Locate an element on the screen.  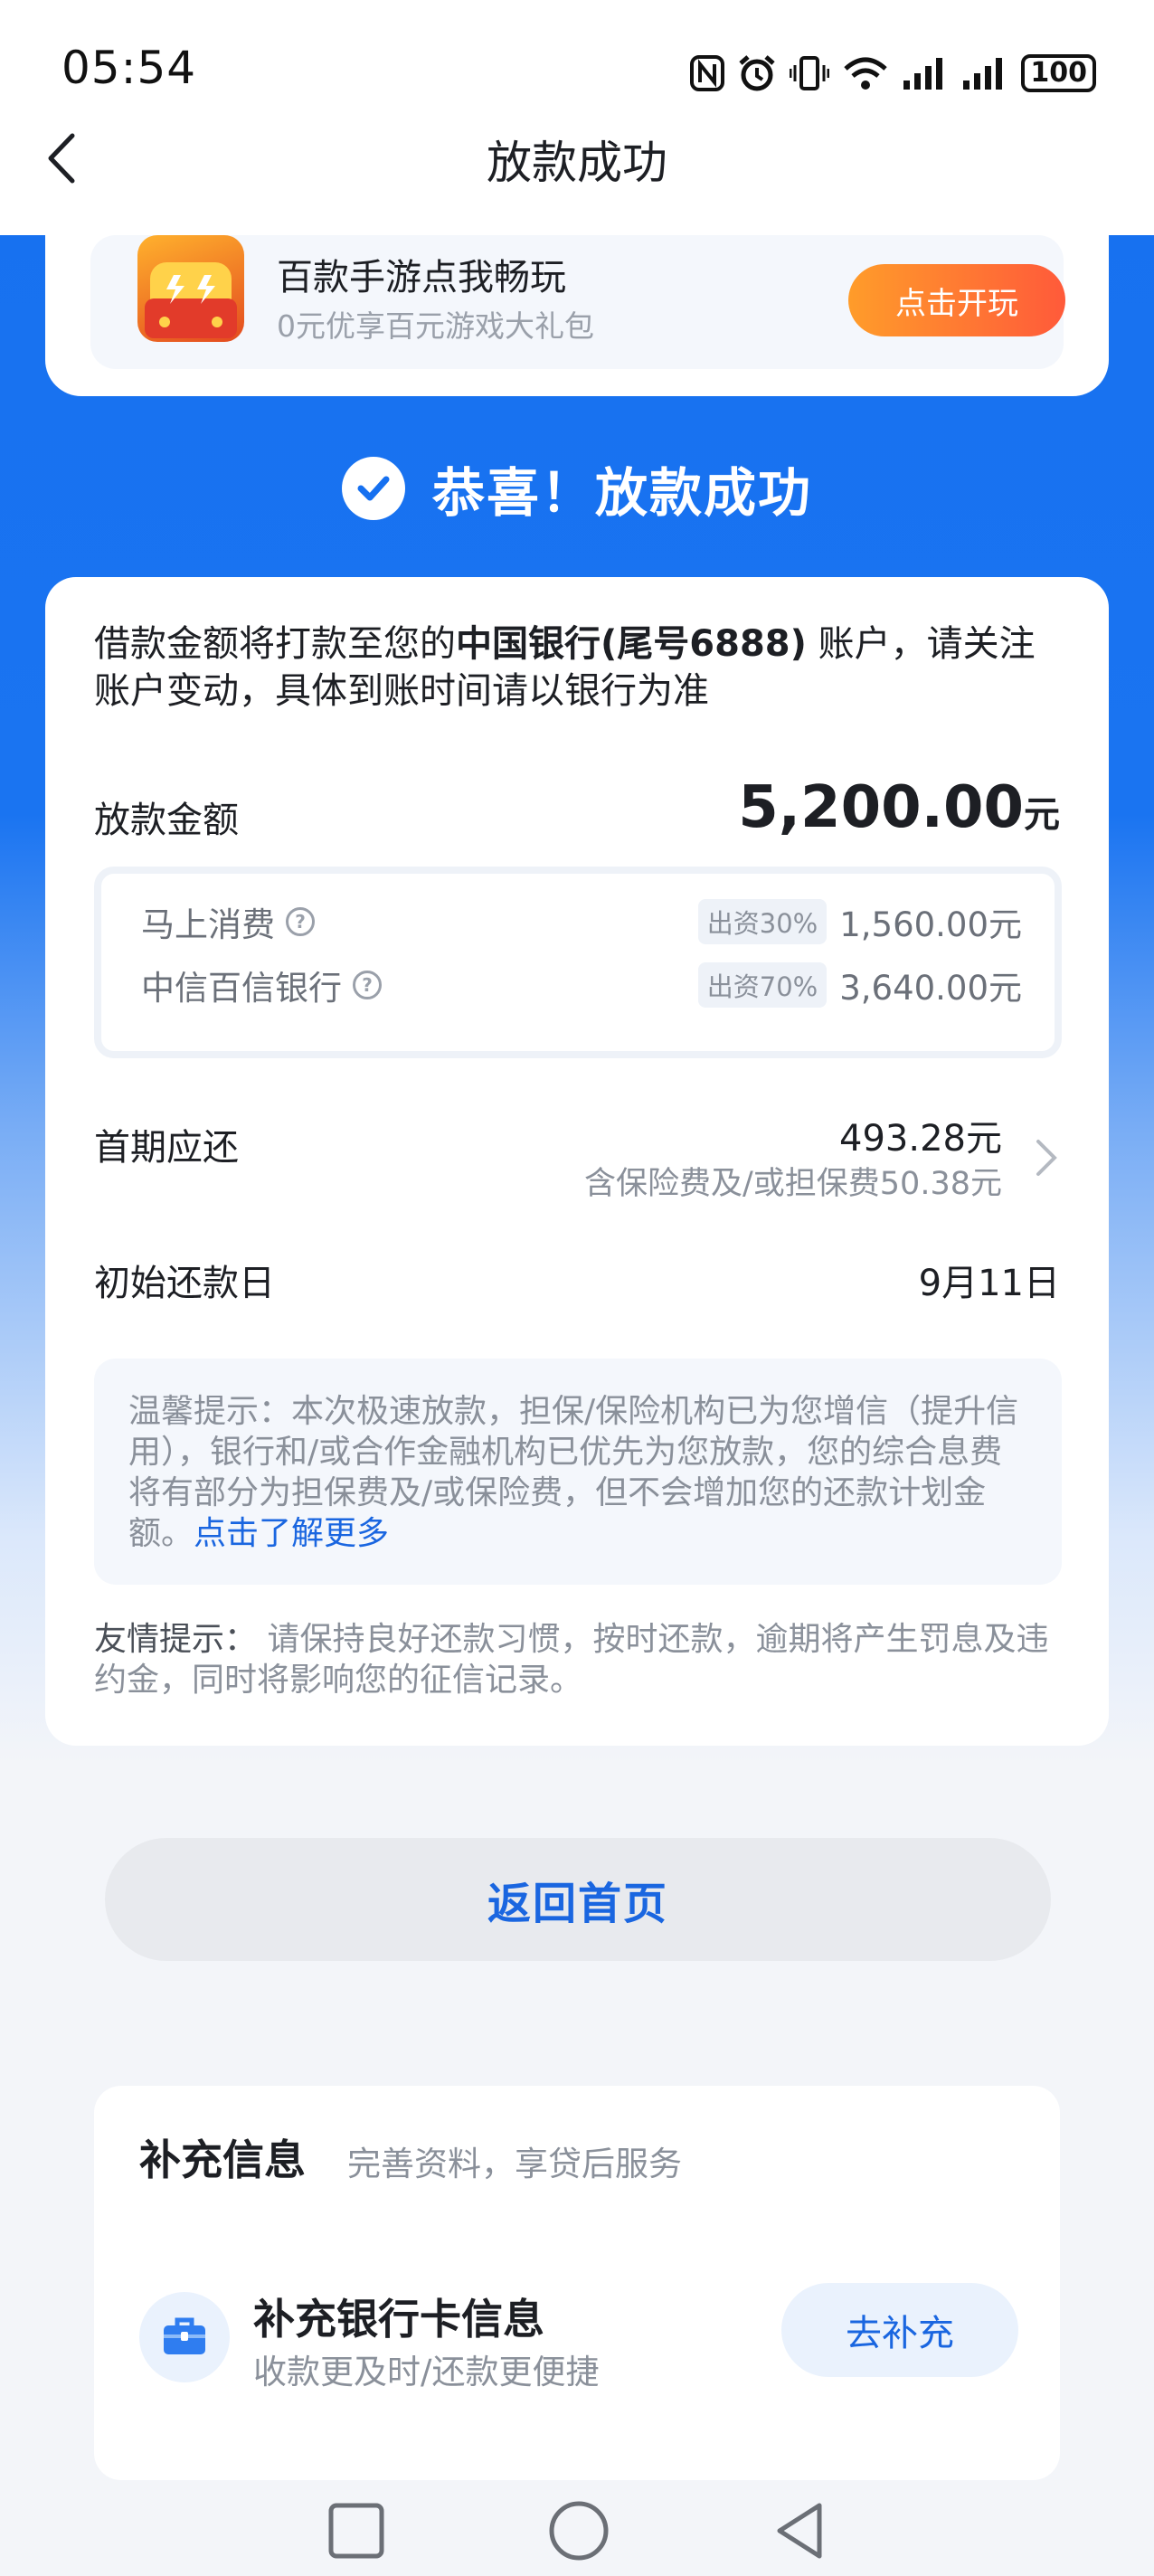
learn-more-link: 点击了解更多 is located at coordinates (291, 1534).